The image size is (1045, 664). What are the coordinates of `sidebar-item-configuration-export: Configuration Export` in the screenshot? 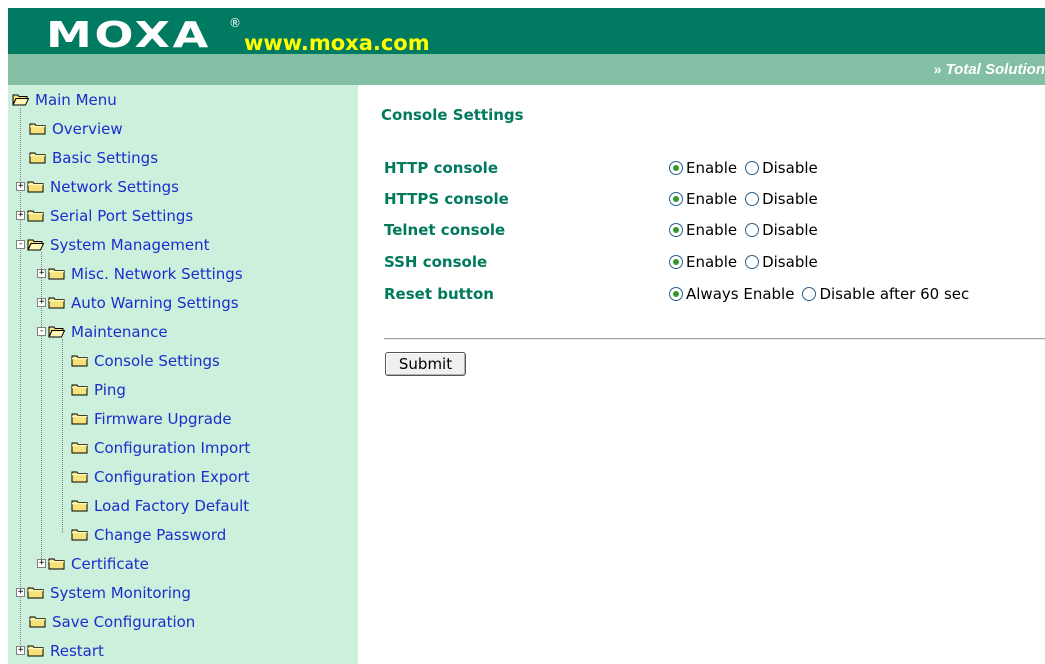 It's located at (160, 476).